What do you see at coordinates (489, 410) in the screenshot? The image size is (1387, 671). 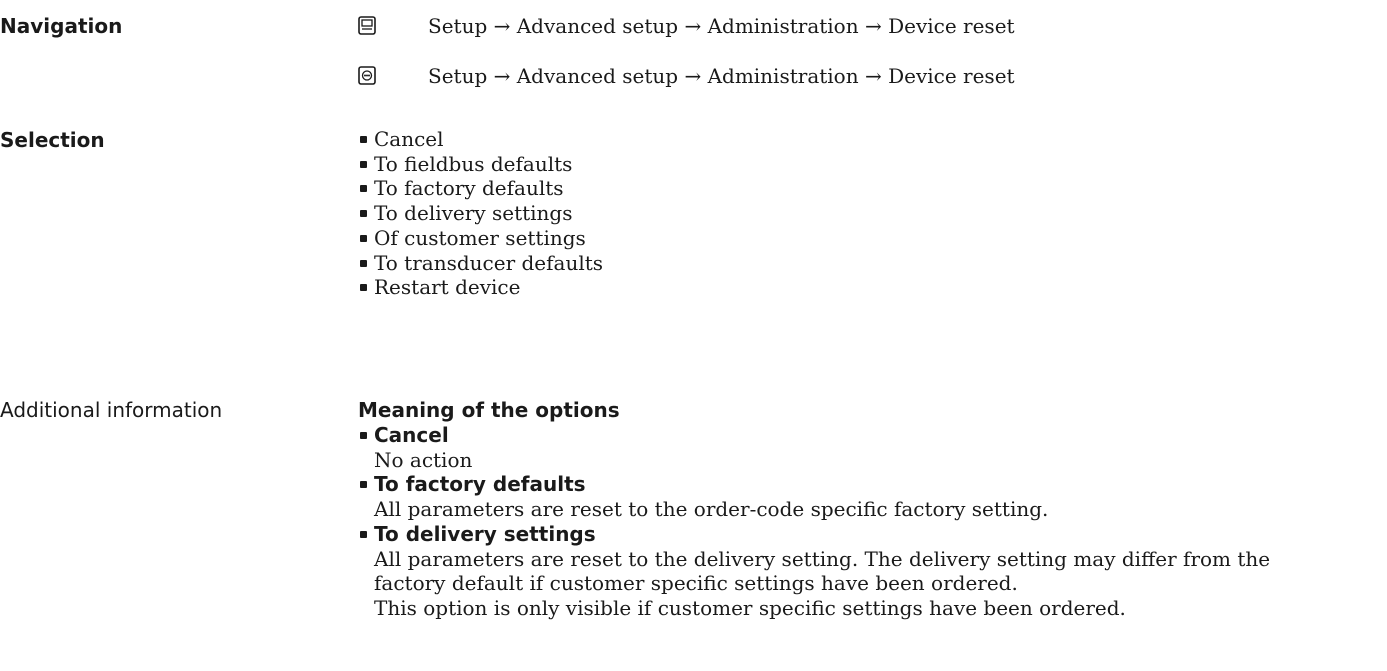 I see `meaning-heading: Meaning of the options` at bounding box center [489, 410].